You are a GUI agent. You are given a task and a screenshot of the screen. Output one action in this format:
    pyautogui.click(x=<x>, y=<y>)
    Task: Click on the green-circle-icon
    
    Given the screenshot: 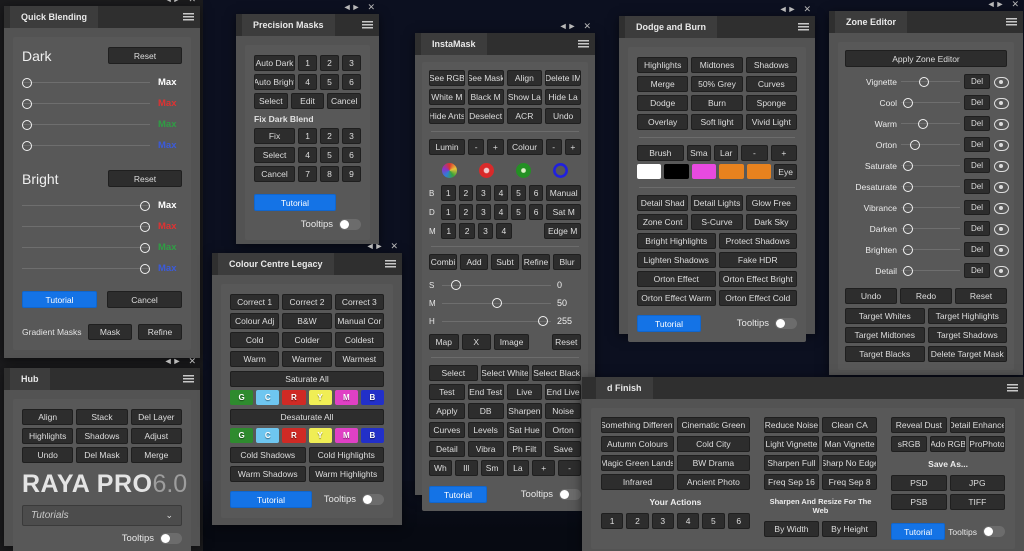 What is the action you would take?
    pyautogui.click(x=523, y=170)
    